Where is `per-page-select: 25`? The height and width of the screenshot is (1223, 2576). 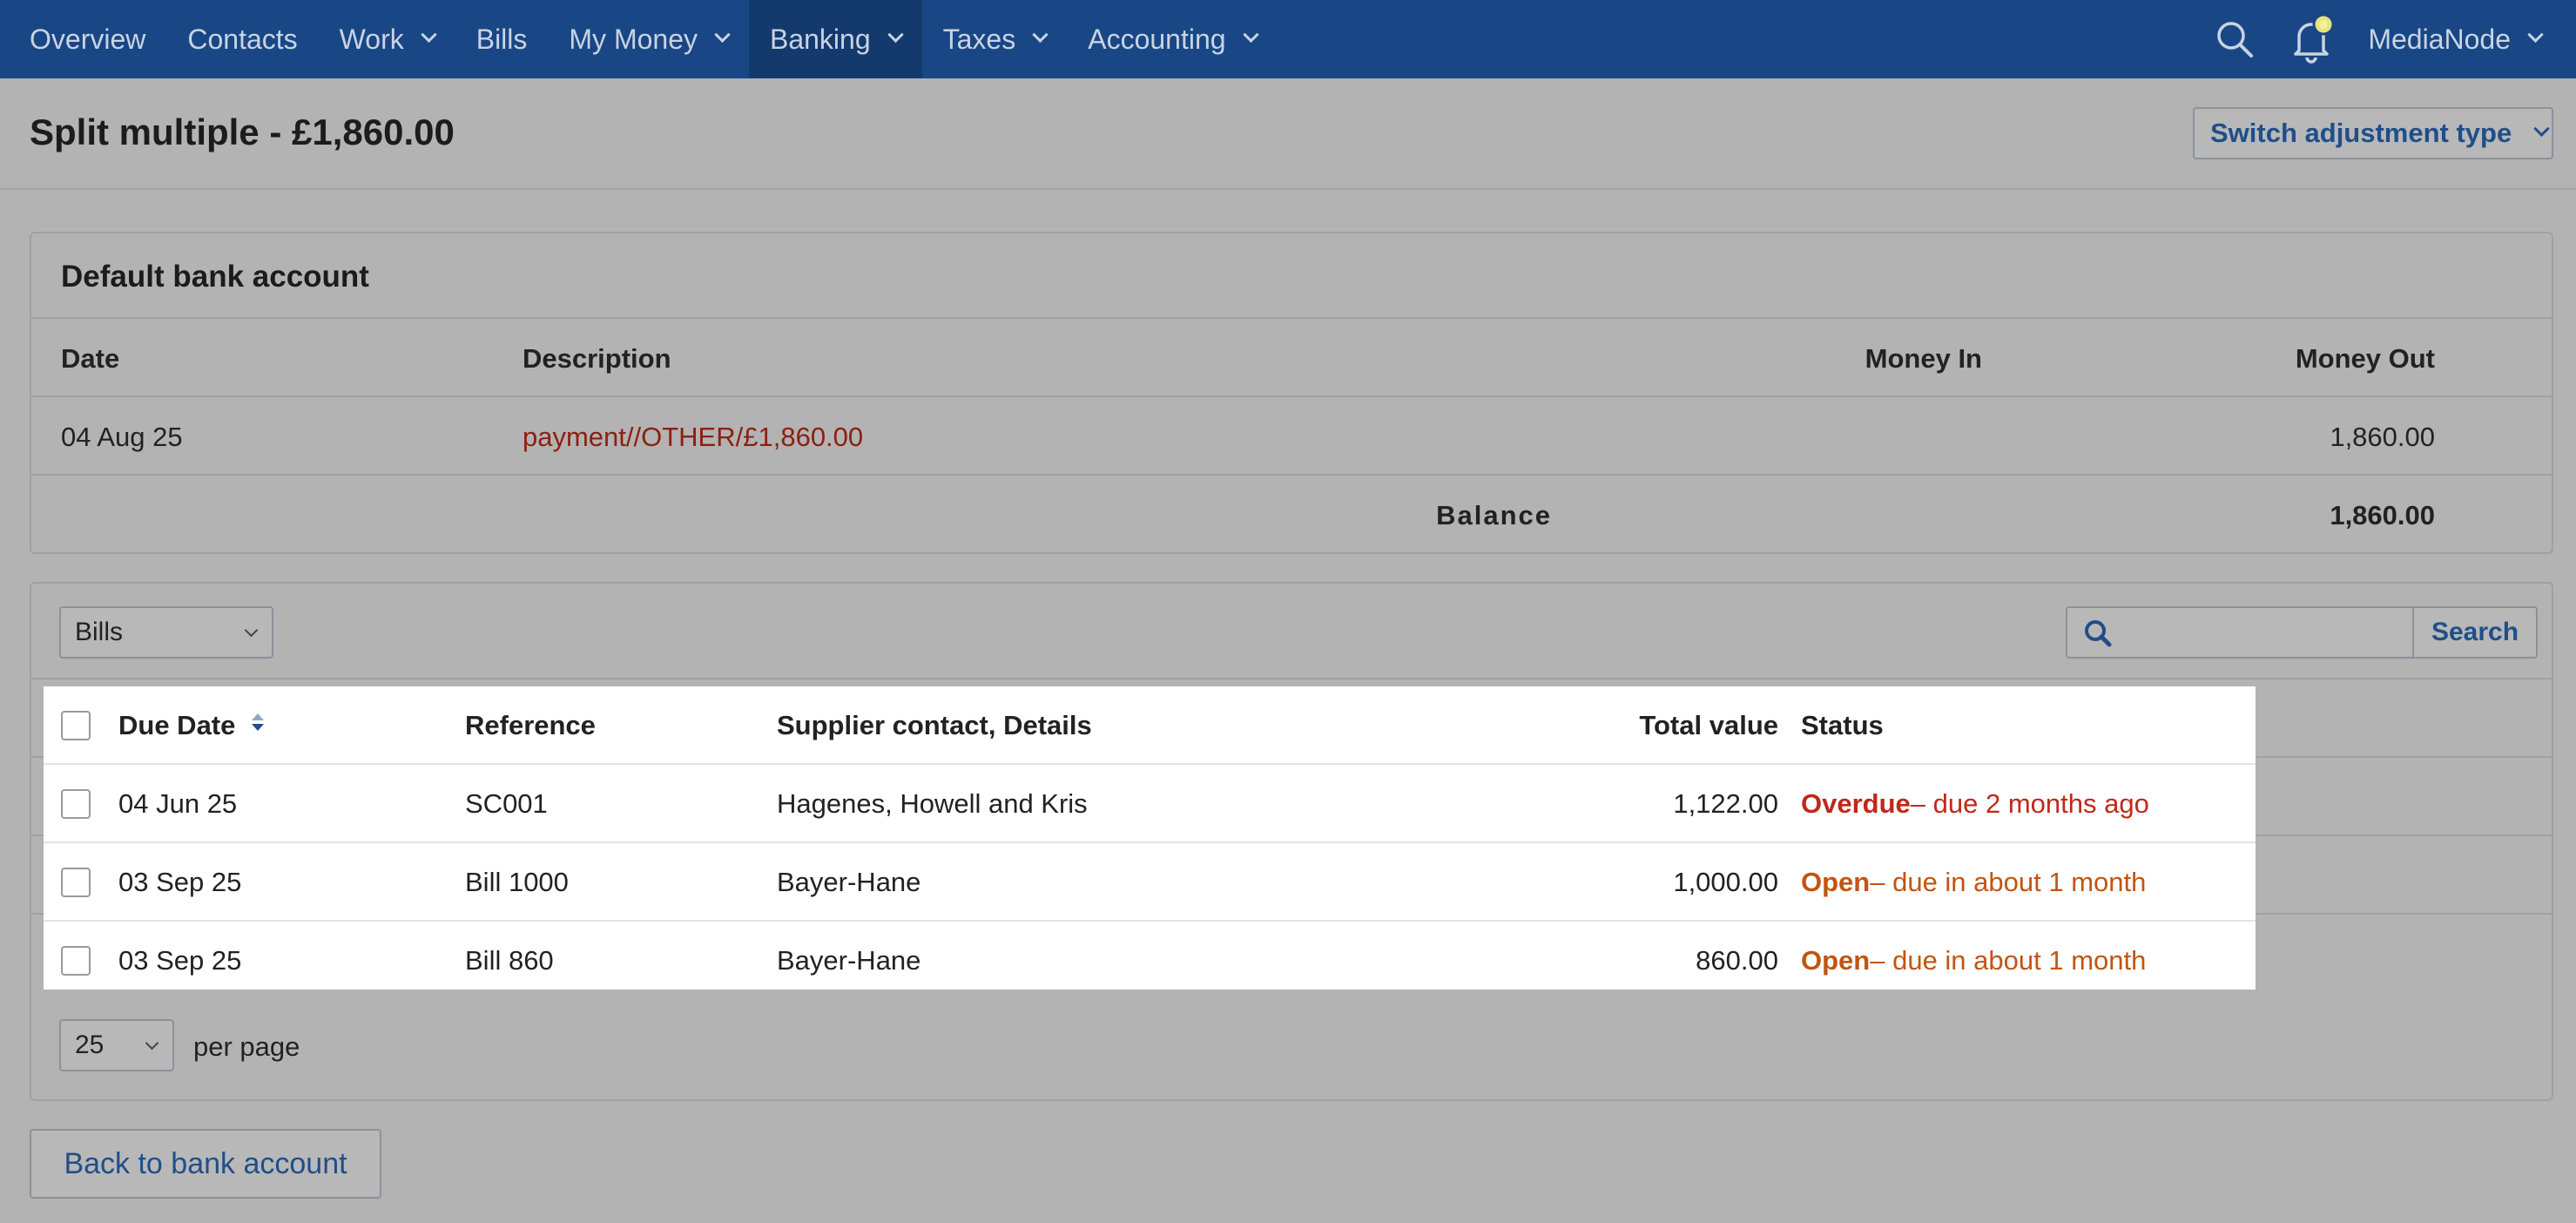 per-page-select: 25 is located at coordinates (117, 1045).